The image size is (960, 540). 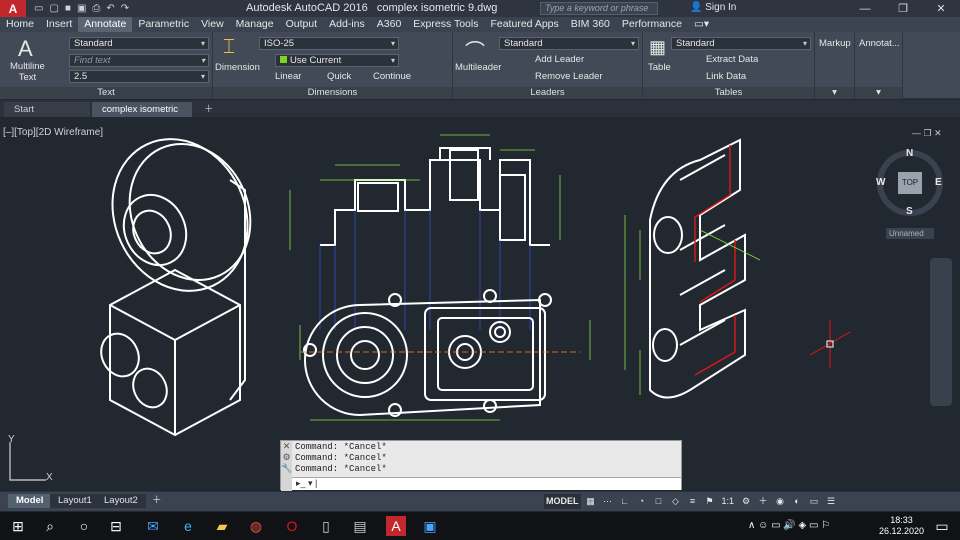 I want to click on annotation-visibility-icon: ⚑, so click(x=710, y=501).